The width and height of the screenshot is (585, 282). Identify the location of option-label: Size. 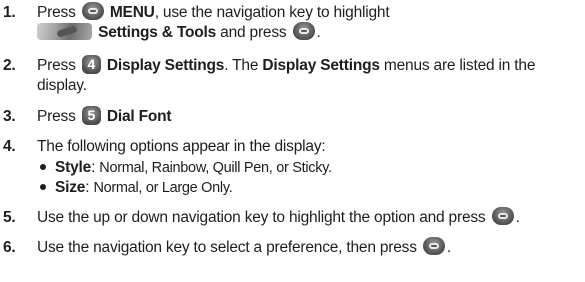
(70, 187).